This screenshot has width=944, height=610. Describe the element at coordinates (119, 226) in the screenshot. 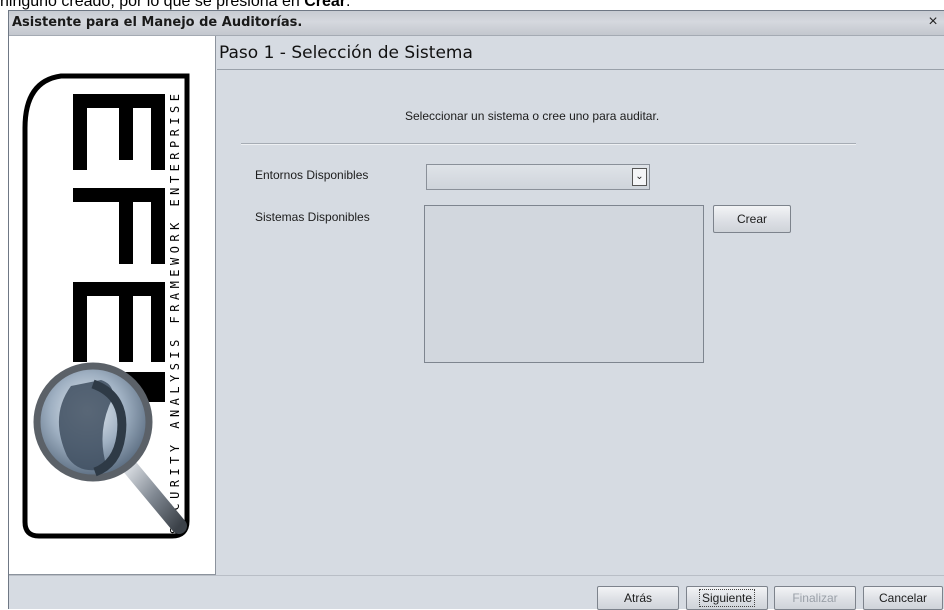

I see `letter-f` at that location.